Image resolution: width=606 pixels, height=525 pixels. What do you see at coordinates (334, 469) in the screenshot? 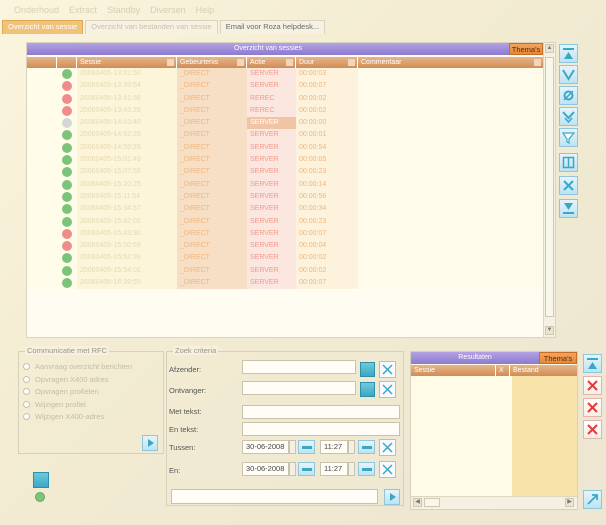
I see `en-time-field: 11:27` at bounding box center [334, 469].